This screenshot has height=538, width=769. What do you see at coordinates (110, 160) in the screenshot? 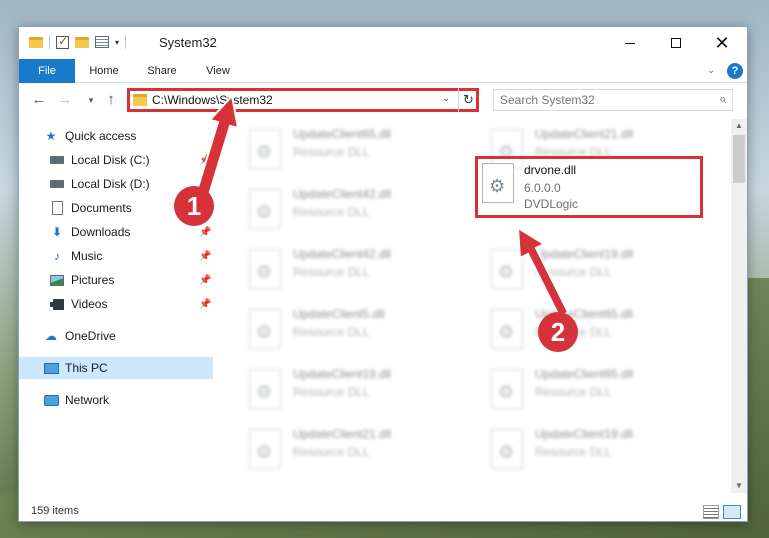
I see `sidebar-item-label: Local Disk (C:)` at bounding box center [110, 160].